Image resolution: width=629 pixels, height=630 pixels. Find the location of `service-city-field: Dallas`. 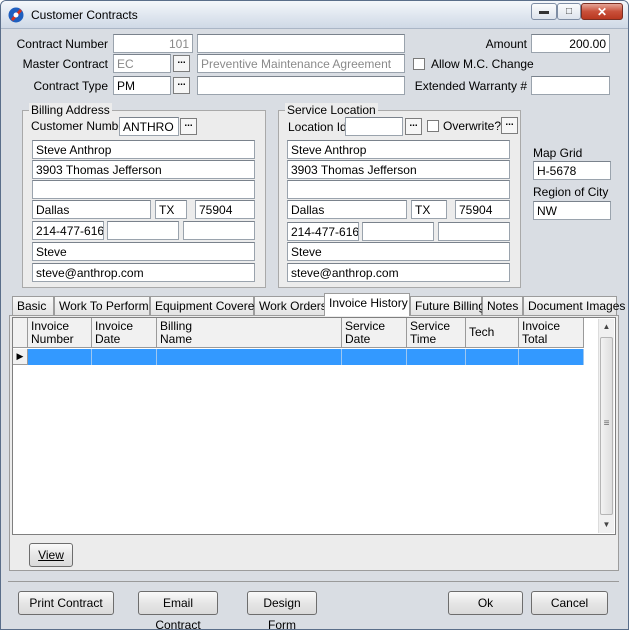

service-city-field: Dallas is located at coordinates (347, 209).